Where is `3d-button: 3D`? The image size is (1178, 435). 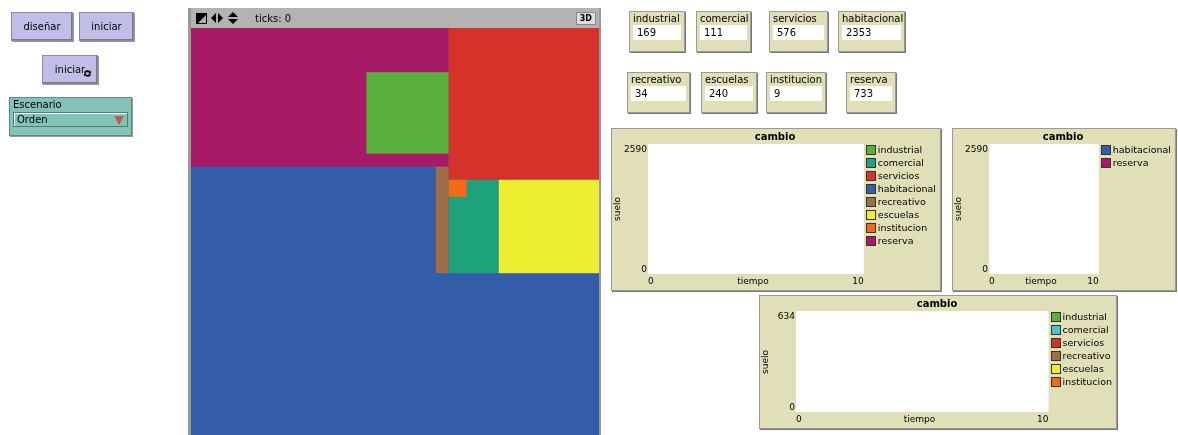 3d-button: 3D is located at coordinates (585, 18).